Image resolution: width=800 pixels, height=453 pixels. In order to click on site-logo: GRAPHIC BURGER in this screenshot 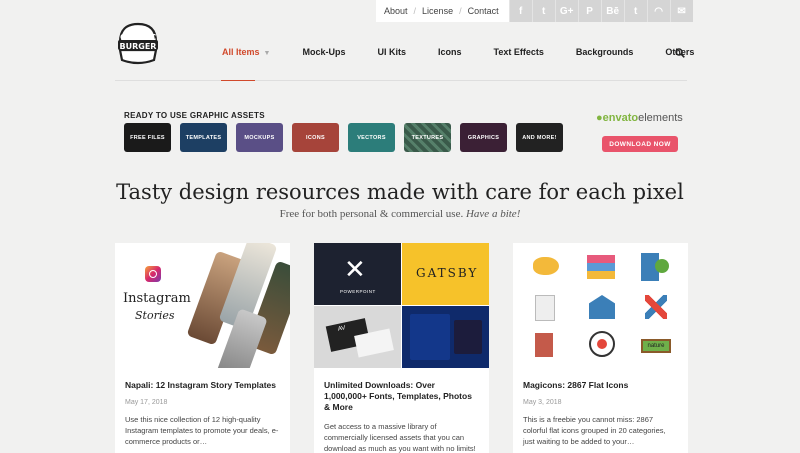, I will do `click(138, 44)`.